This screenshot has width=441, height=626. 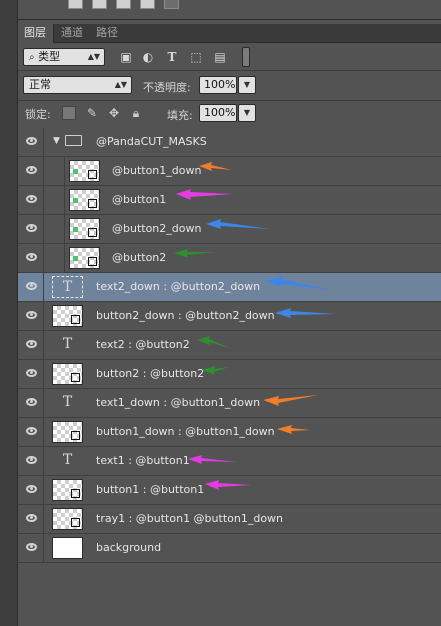 I want to click on tab-channels: 通道, so click(x=72, y=33).